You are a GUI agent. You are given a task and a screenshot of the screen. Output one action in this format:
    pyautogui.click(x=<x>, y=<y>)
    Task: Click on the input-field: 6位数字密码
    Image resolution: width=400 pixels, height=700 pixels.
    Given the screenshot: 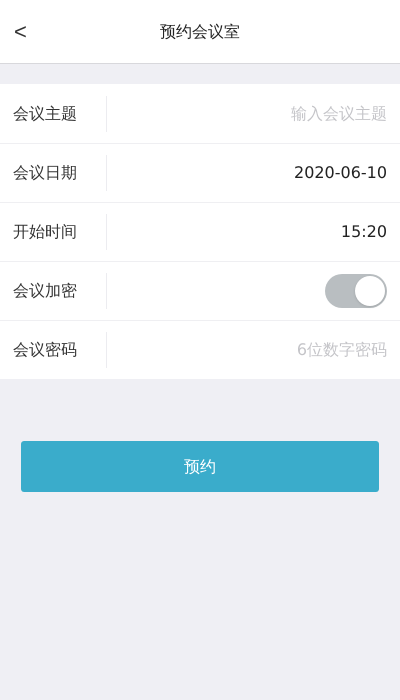 What is the action you would take?
    pyautogui.click(x=277, y=350)
    